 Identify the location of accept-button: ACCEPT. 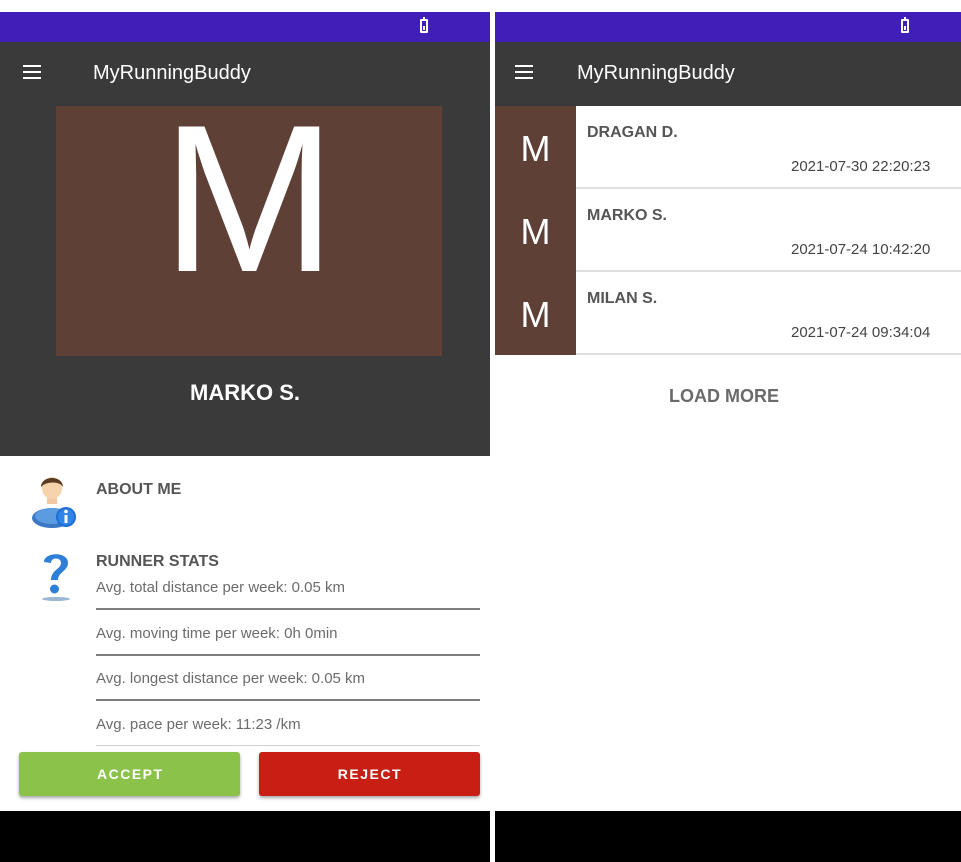
(129, 774).